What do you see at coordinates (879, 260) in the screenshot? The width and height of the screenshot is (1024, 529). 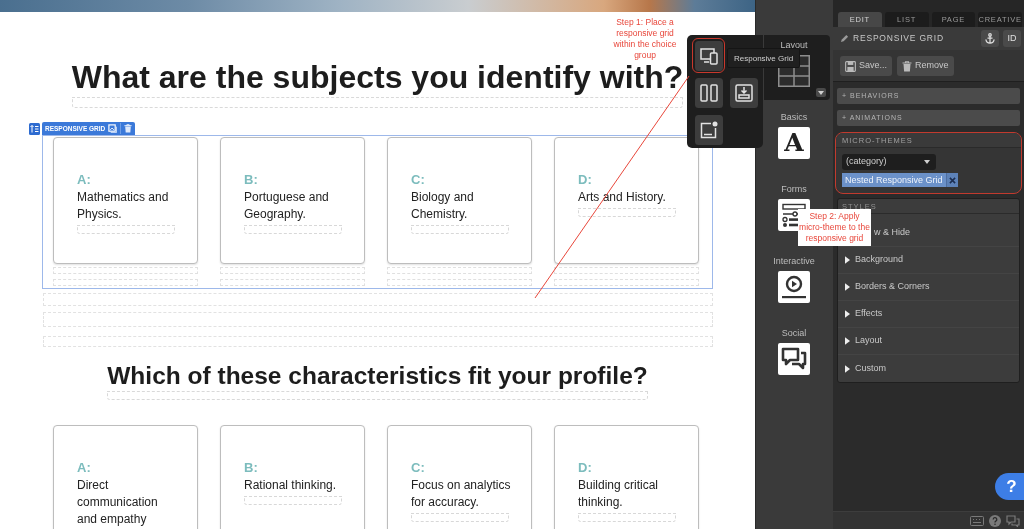 I see `style-section-toggle: Background` at bounding box center [879, 260].